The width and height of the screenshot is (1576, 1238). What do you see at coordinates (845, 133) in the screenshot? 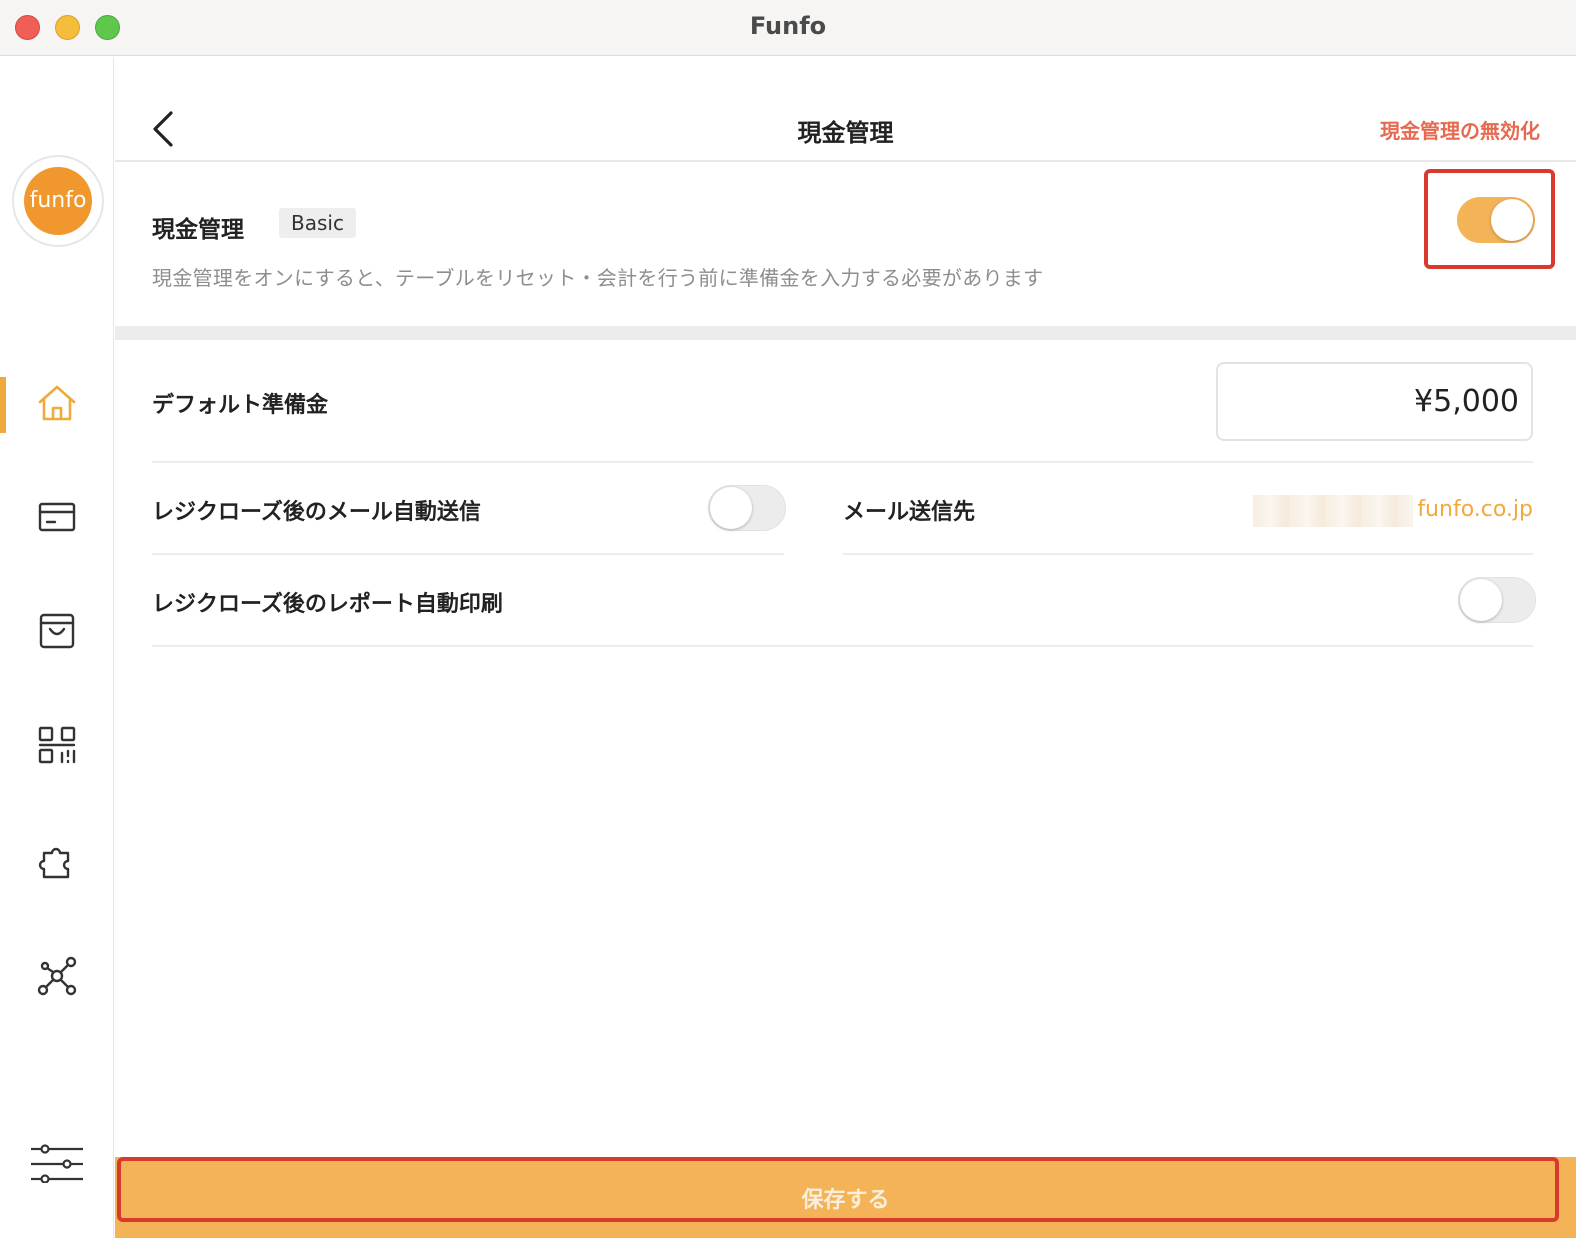
I see `page-title: 現金管理` at bounding box center [845, 133].